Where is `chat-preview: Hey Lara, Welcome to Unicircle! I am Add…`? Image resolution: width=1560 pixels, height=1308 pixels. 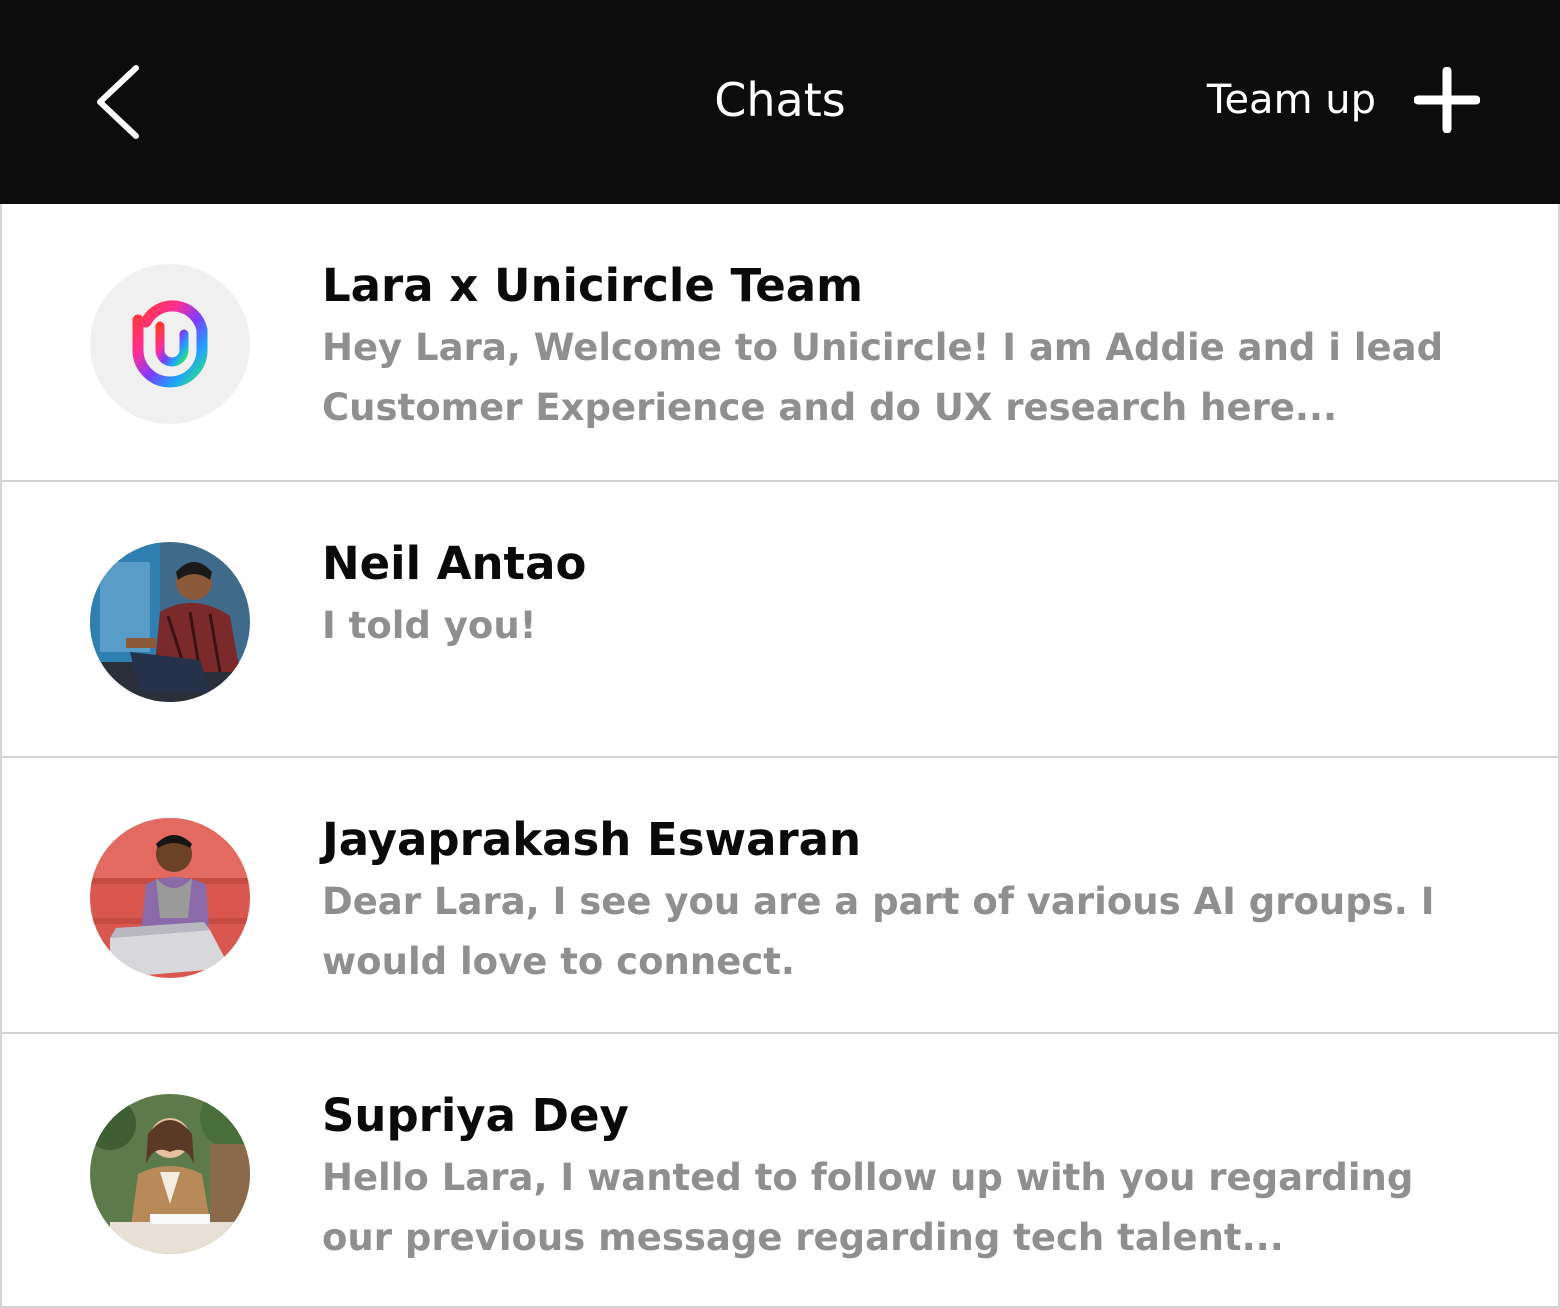
chat-preview: Hey Lara, Welcome to Unicircle! I am Add… is located at coordinates (883, 377).